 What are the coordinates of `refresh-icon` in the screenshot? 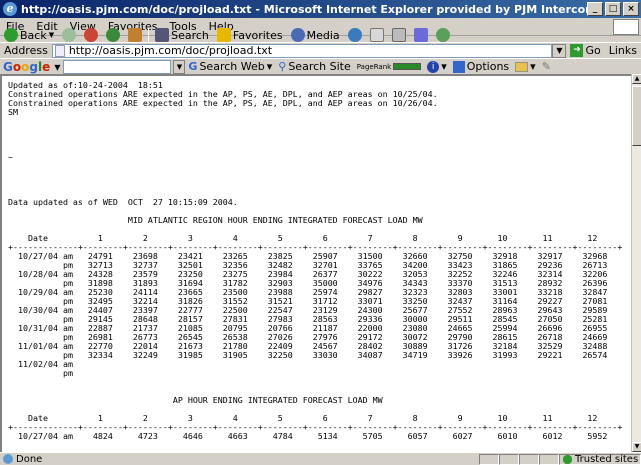 It's located at (113, 35).